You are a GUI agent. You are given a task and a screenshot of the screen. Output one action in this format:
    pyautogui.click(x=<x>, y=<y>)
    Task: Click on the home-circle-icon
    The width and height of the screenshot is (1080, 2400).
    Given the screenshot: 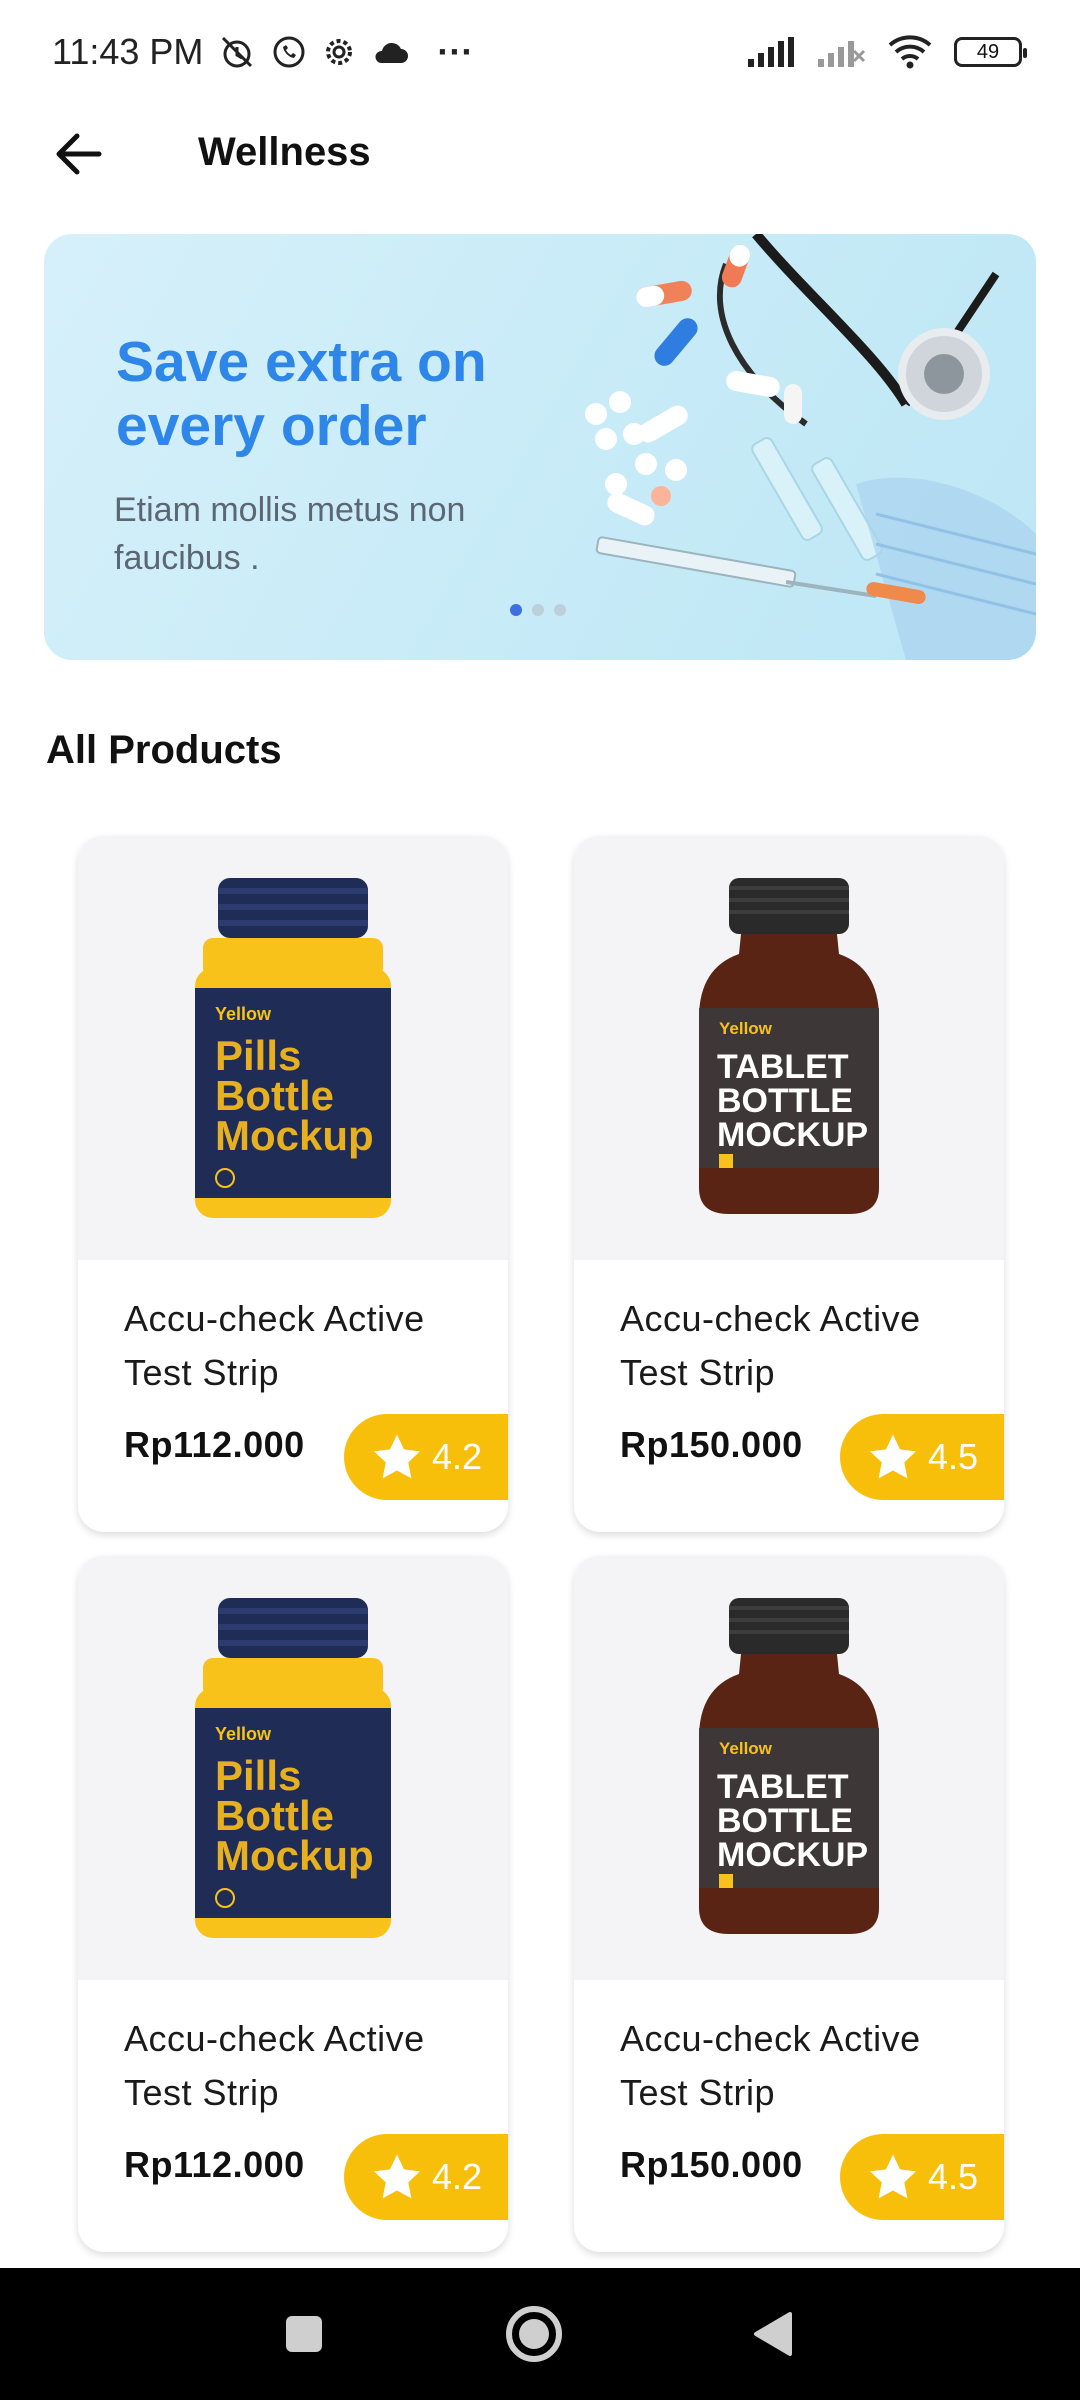 What is the action you would take?
    pyautogui.click(x=534, y=2334)
    